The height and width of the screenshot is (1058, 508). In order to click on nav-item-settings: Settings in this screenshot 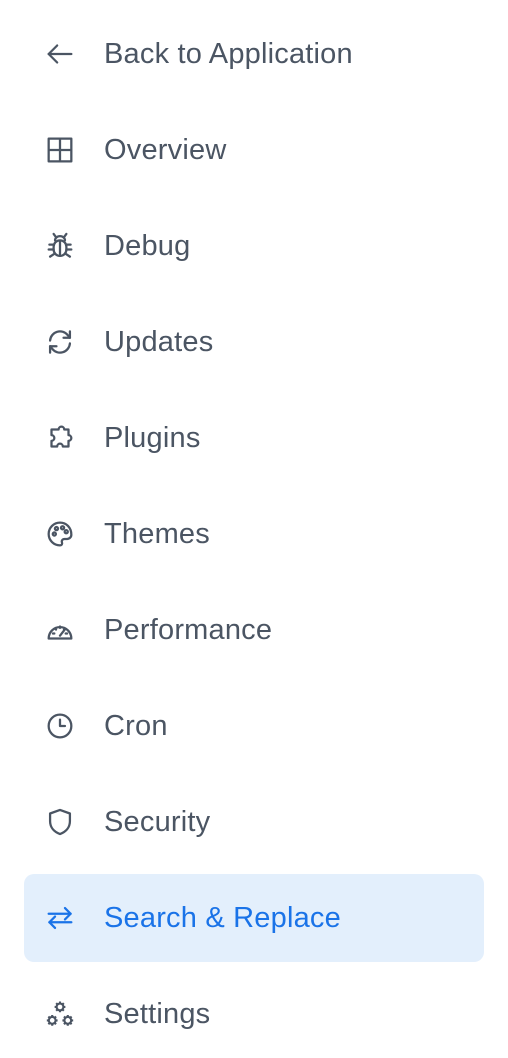, I will do `click(254, 1014)`.